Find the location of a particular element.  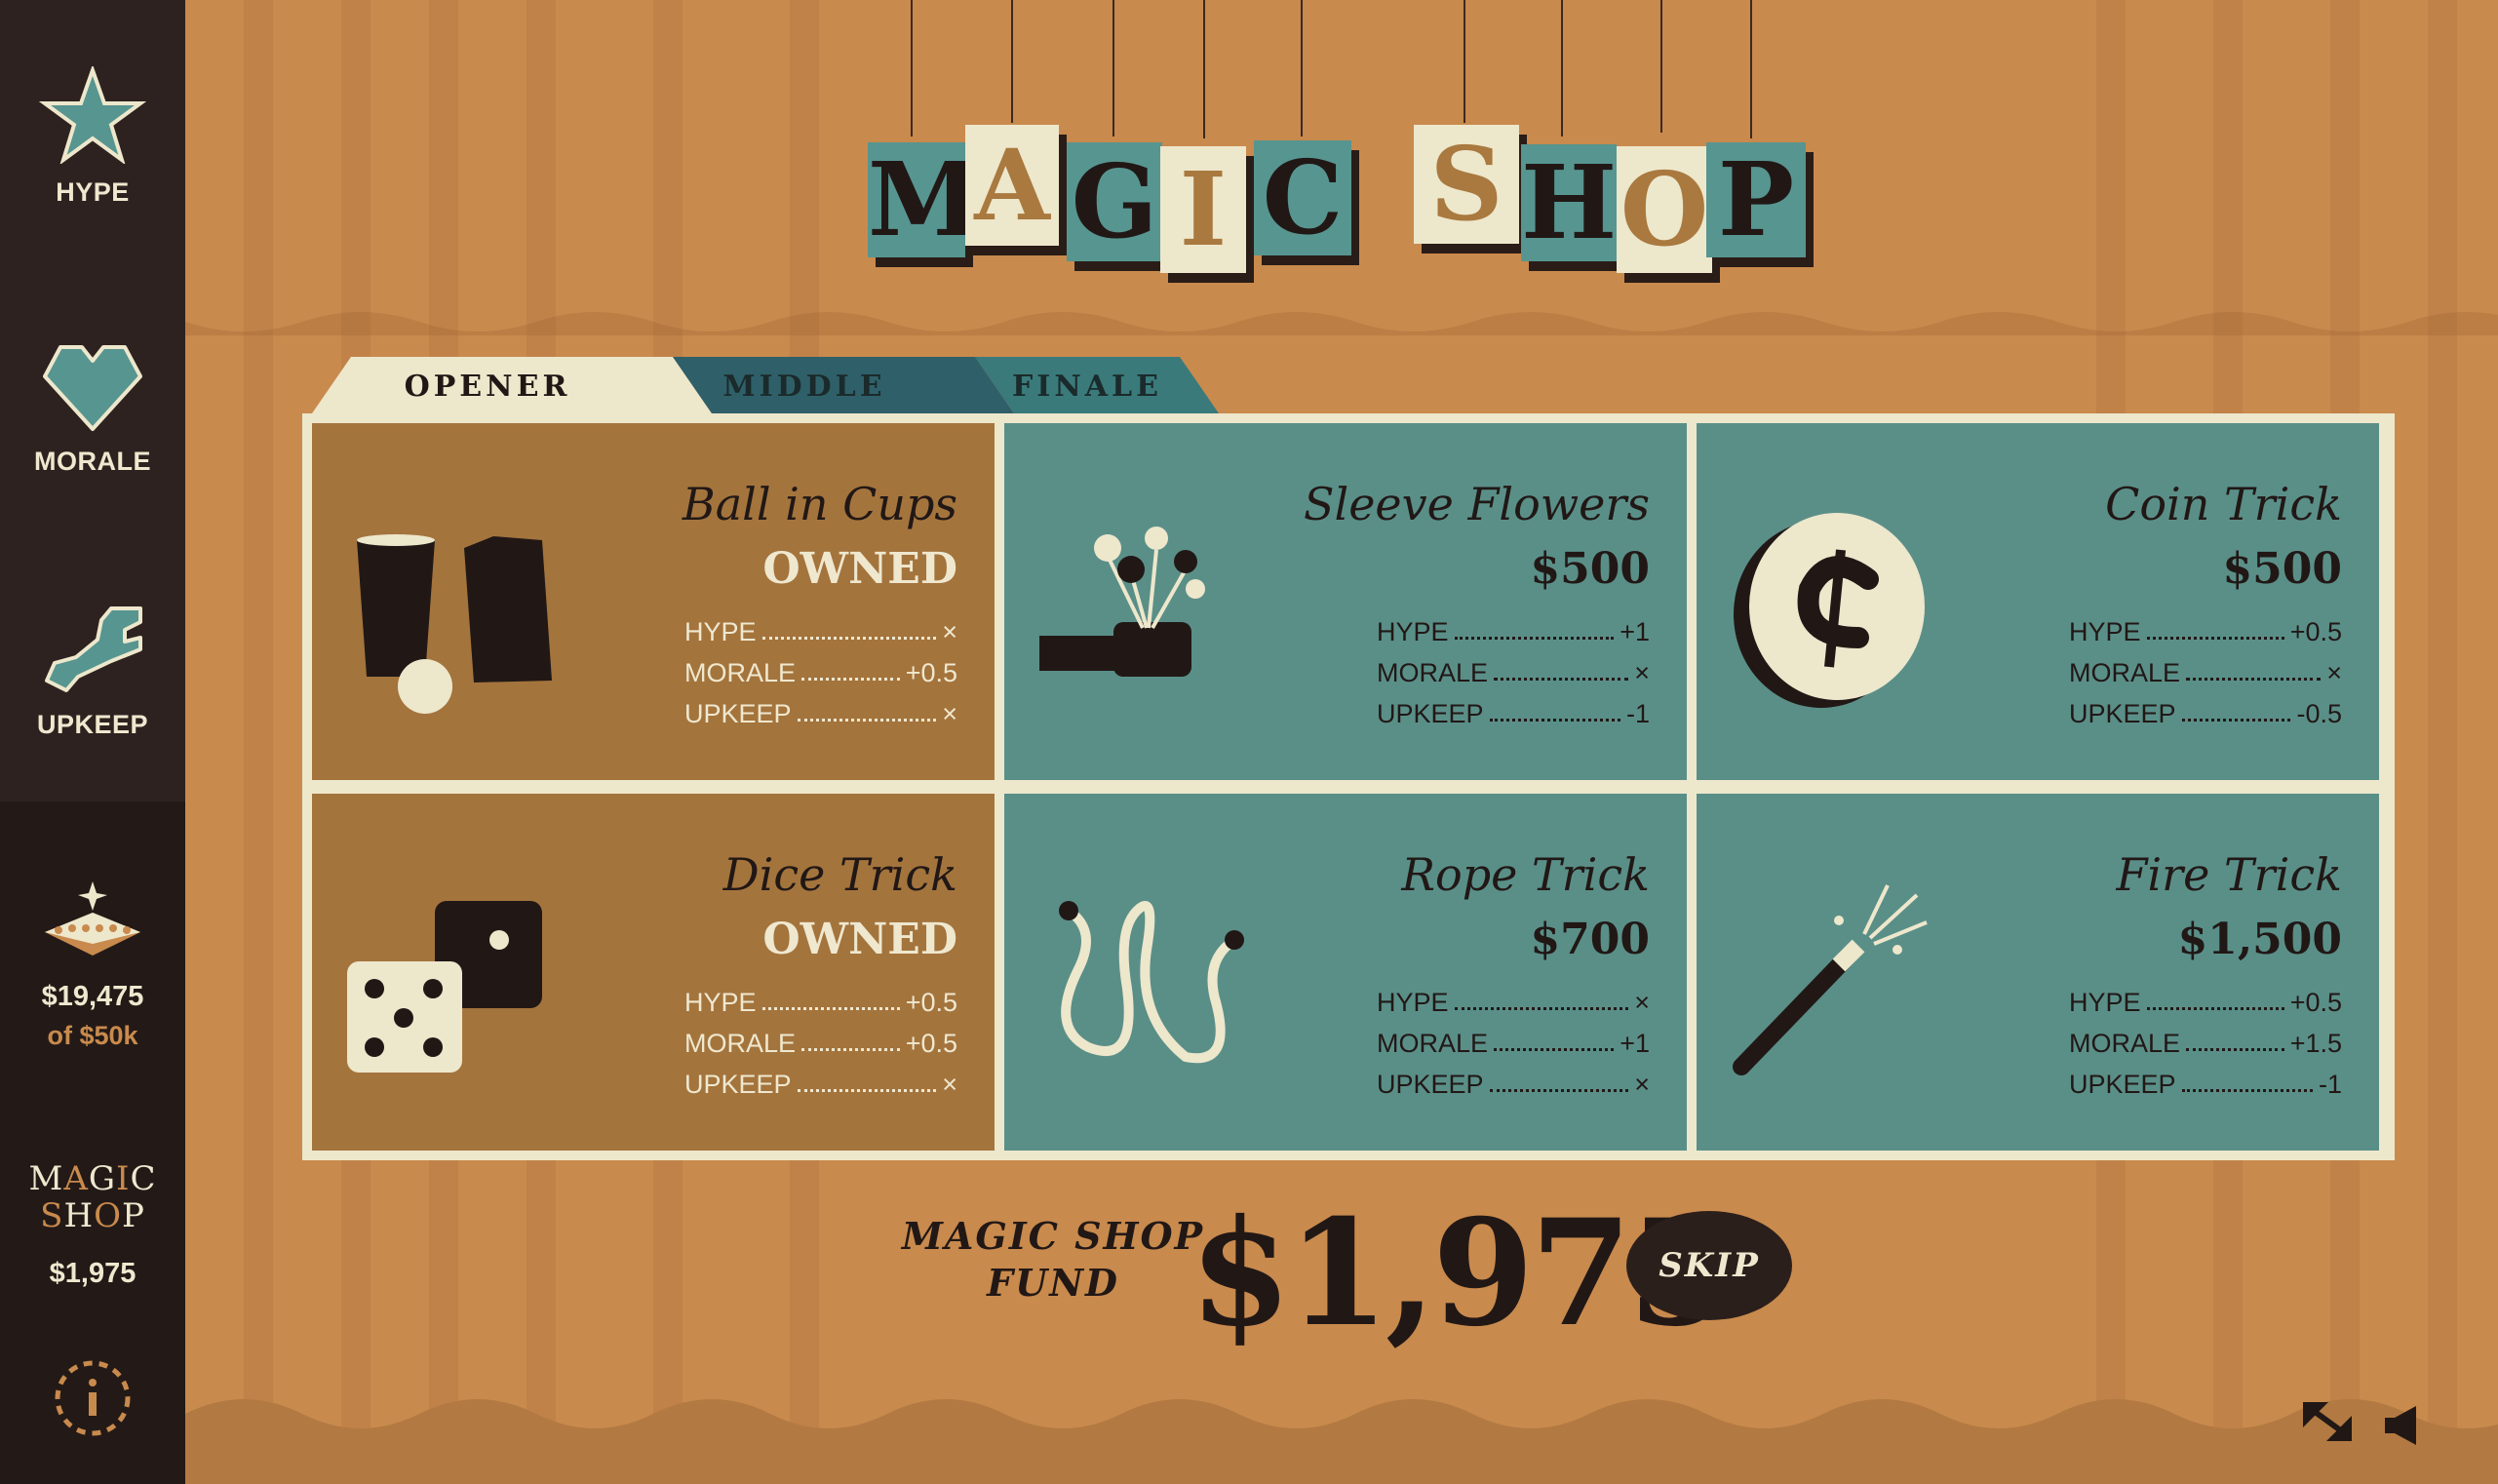

item-stats: HYPE +1 MORALE × UPKEEP -1 is located at coordinates (1513, 667).